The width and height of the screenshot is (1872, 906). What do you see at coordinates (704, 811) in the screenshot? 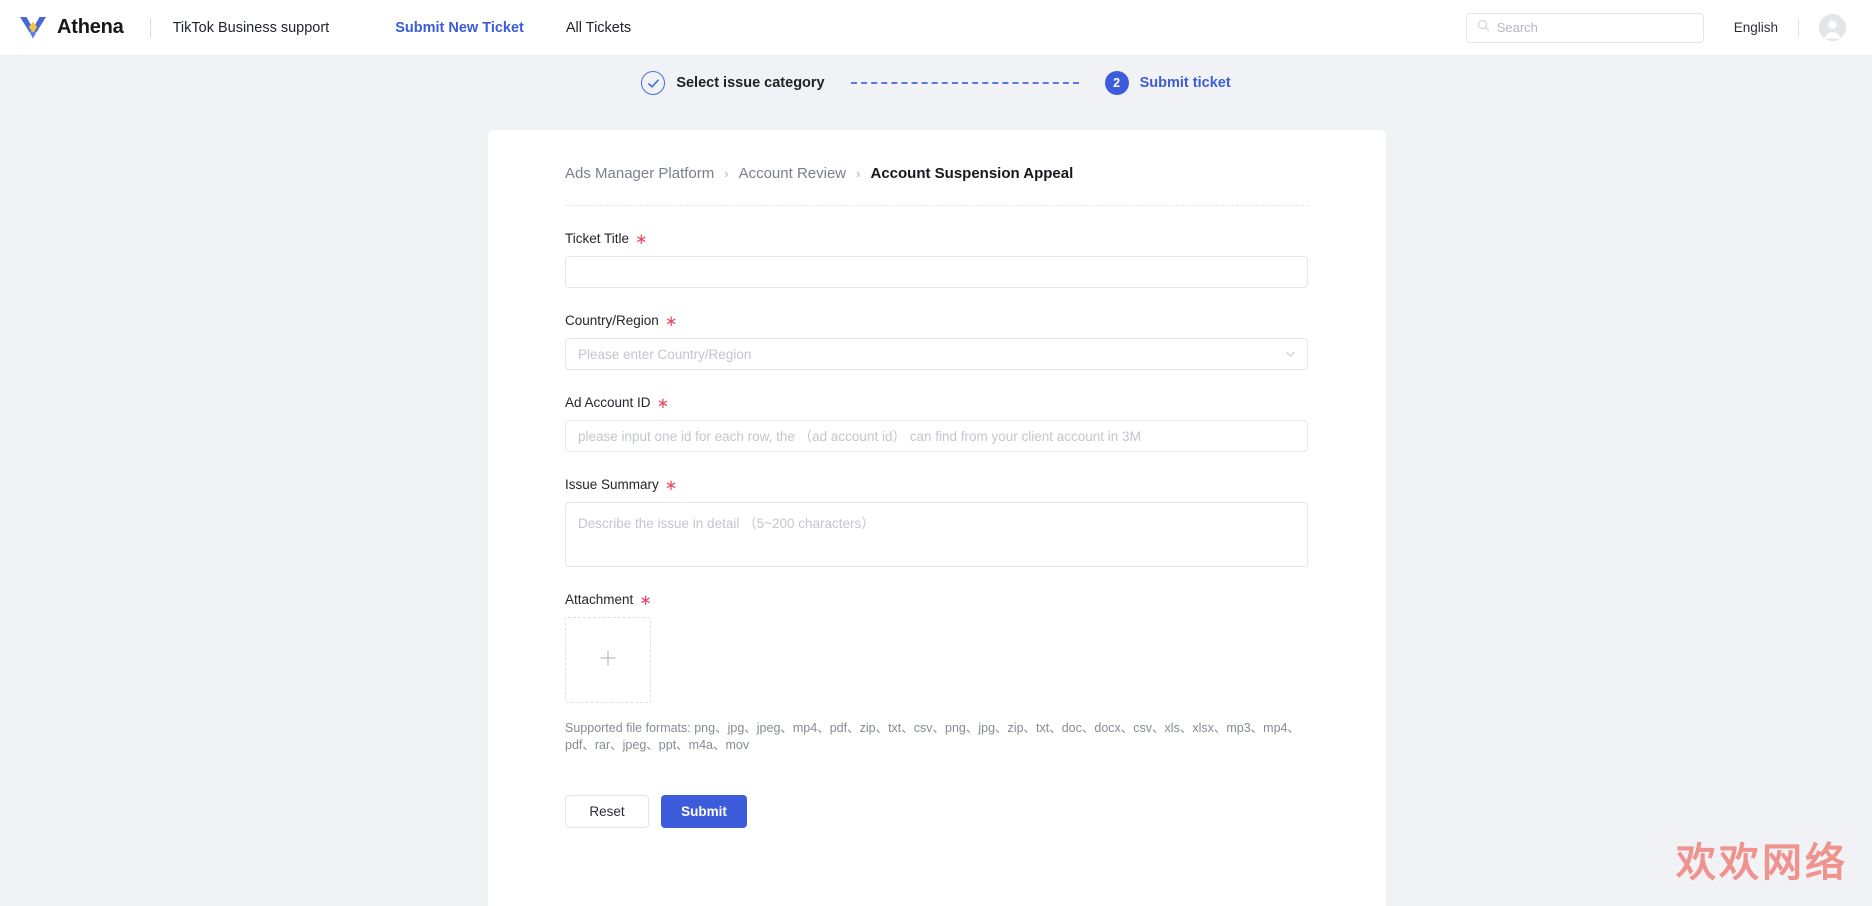
I see `submit-button: Submit` at bounding box center [704, 811].